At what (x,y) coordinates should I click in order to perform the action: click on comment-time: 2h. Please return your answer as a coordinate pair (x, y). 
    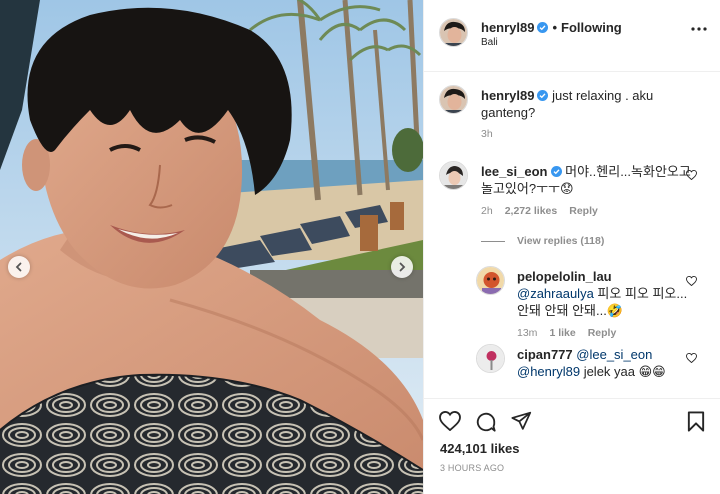
    Looking at the image, I should click on (487, 211).